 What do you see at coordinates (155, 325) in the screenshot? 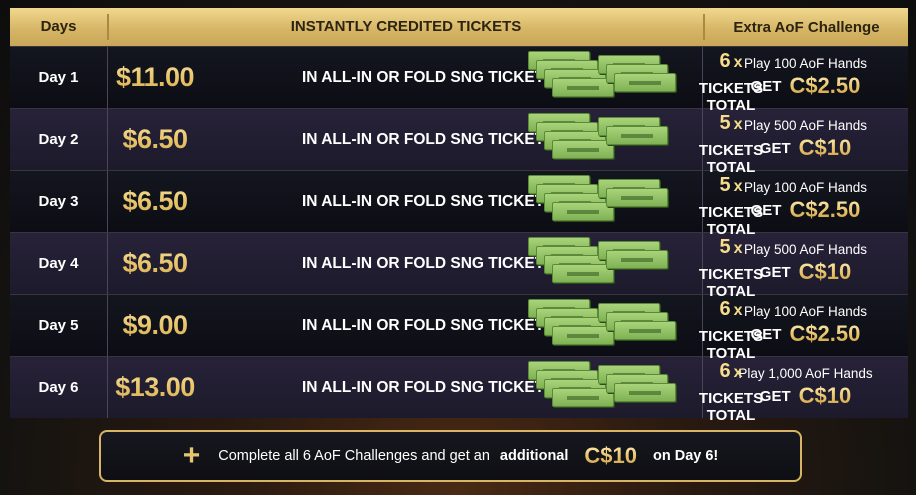
I see `ticket-price: $9.00` at bounding box center [155, 325].